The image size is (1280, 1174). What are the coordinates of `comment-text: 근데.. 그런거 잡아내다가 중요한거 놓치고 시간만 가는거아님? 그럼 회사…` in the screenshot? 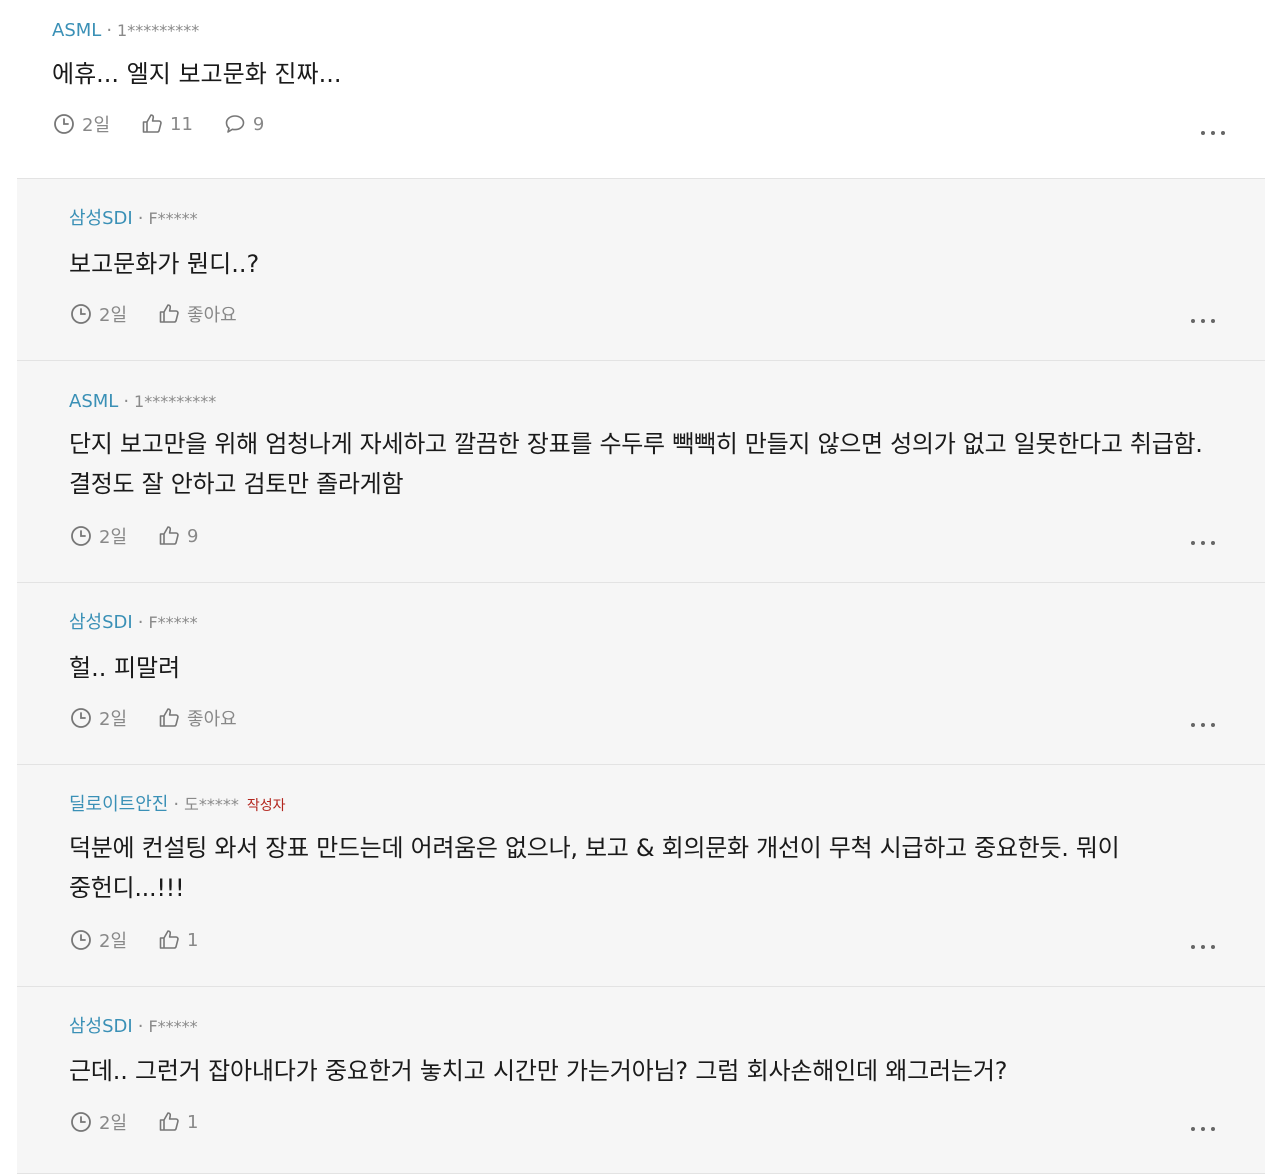 It's located at (538, 1071).